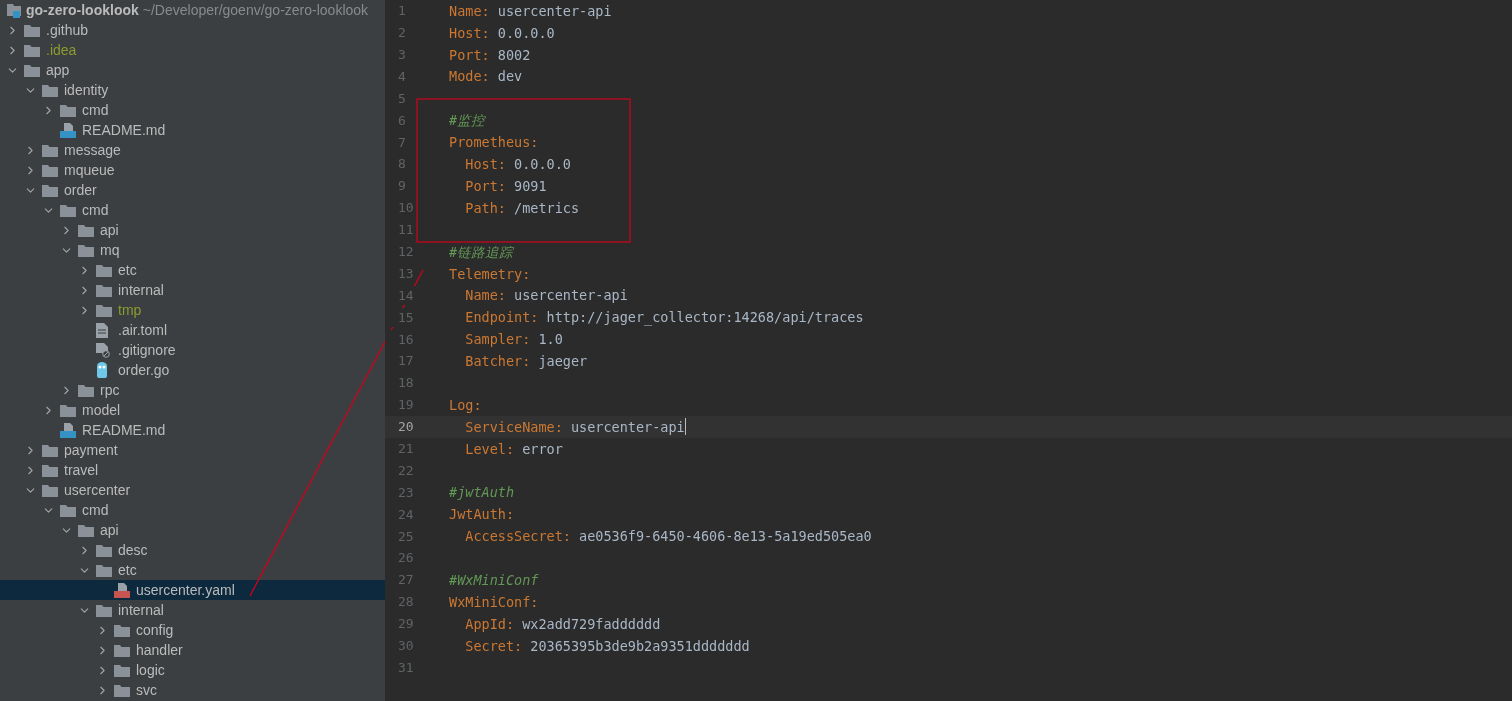 The image size is (1512, 701). I want to click on tree-item-label: model, so click(101, 410).